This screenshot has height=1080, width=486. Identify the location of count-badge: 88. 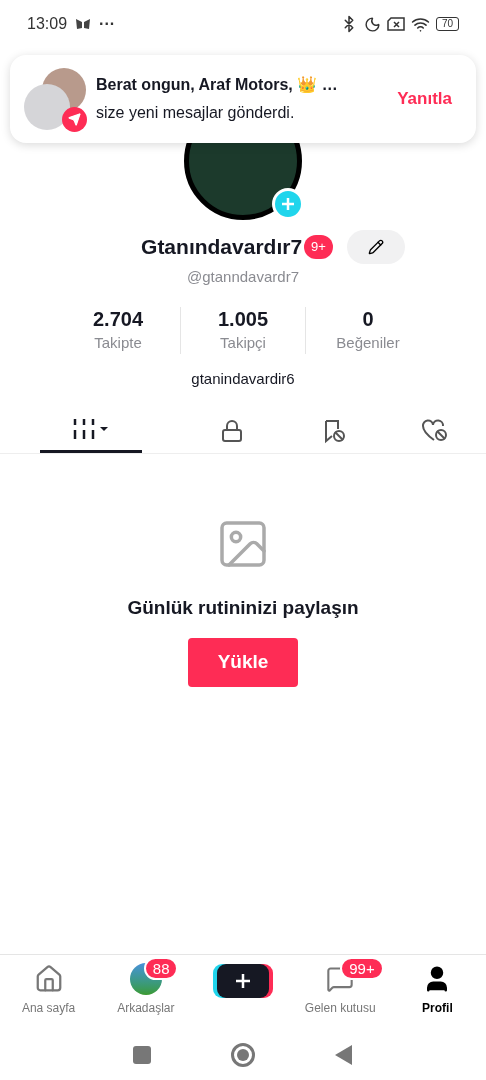
(161, 968).